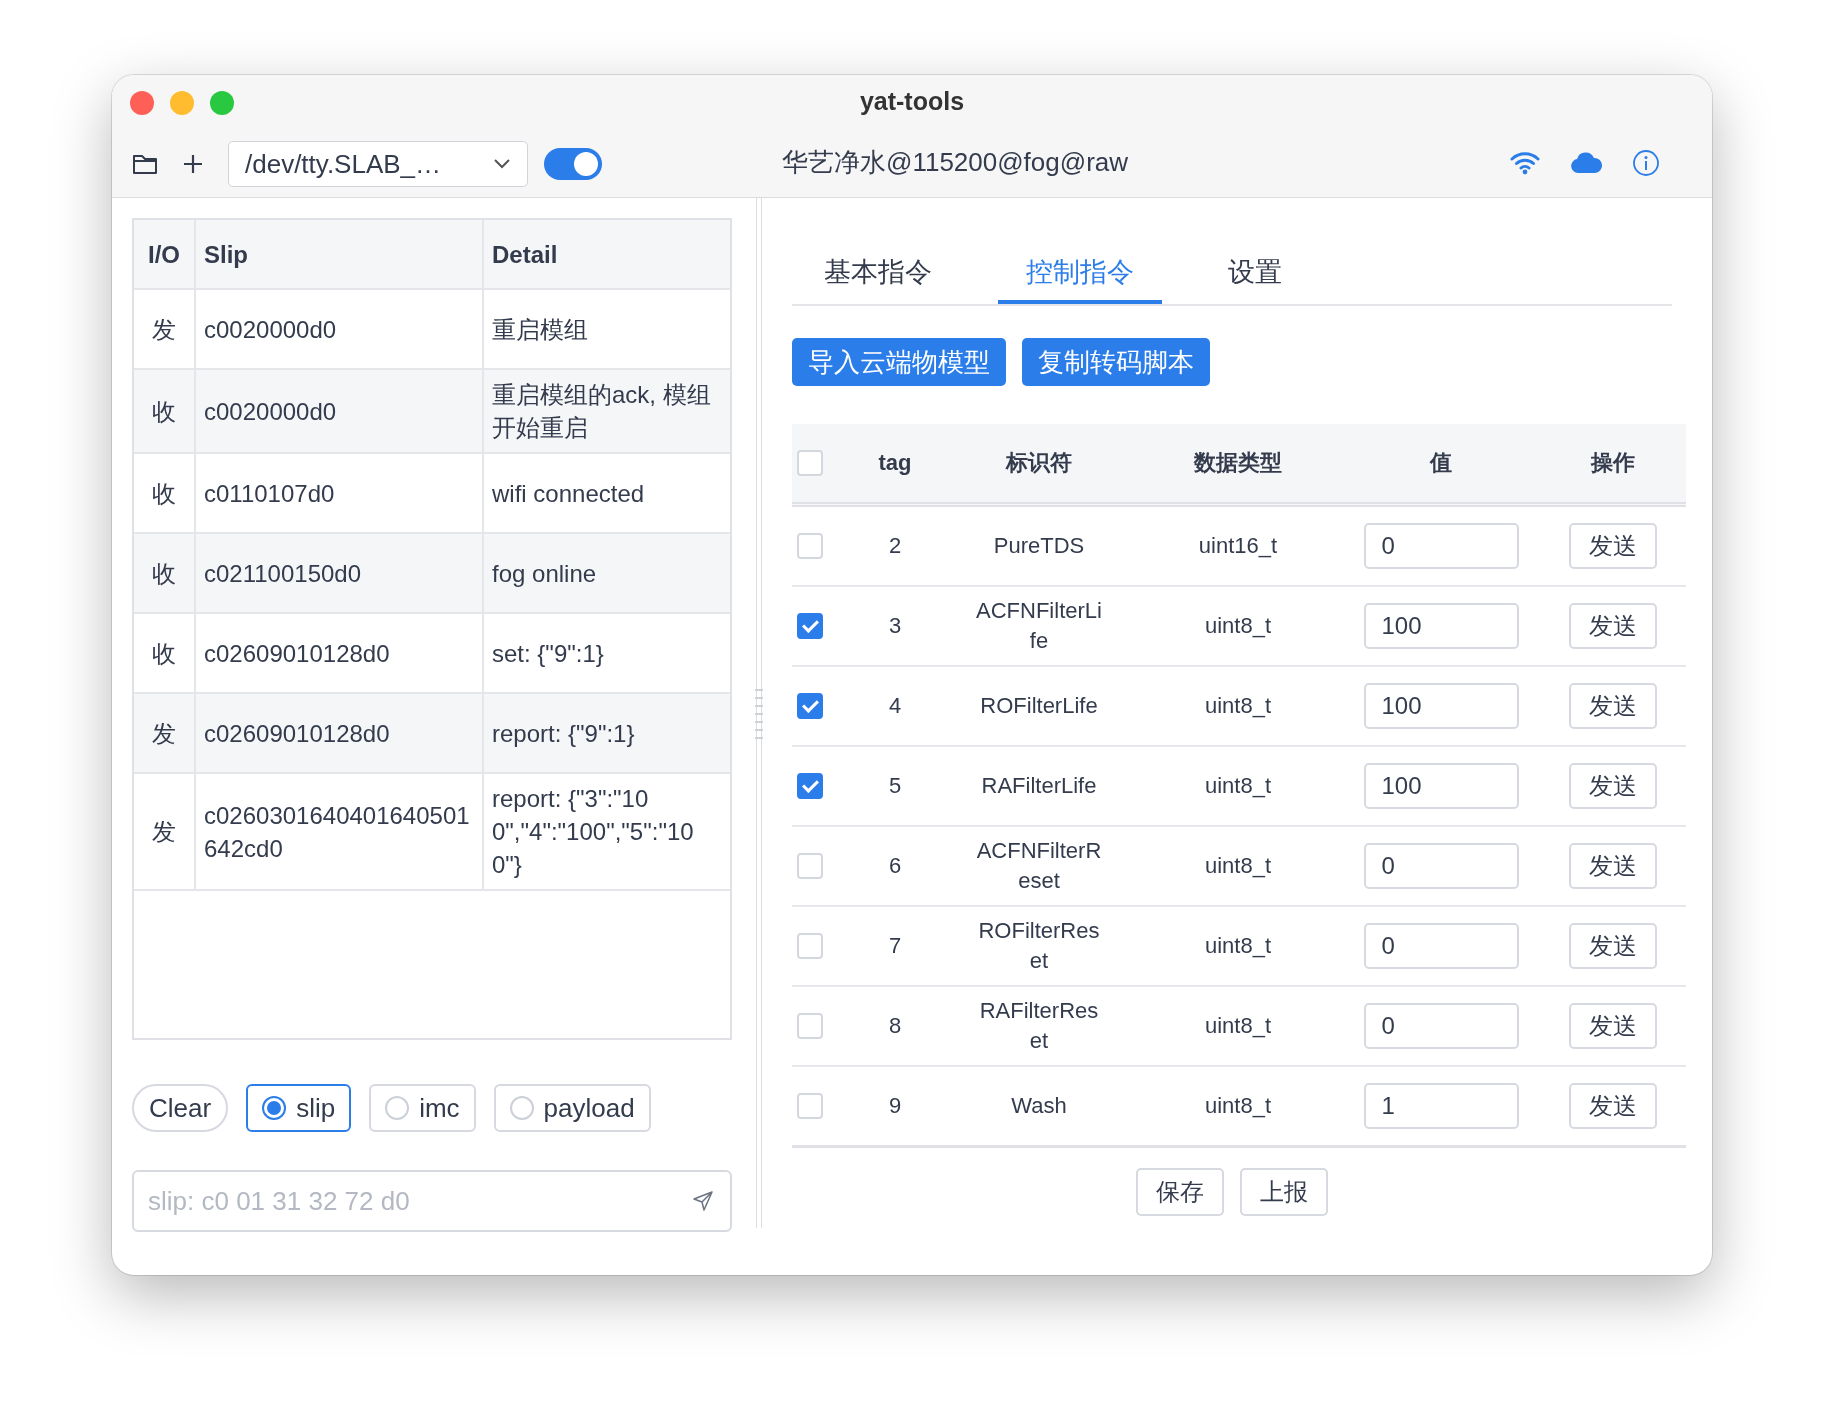  Describe the element at coordinates (895, 946) in the screenshot. I see `table-cell: 7` at that location.